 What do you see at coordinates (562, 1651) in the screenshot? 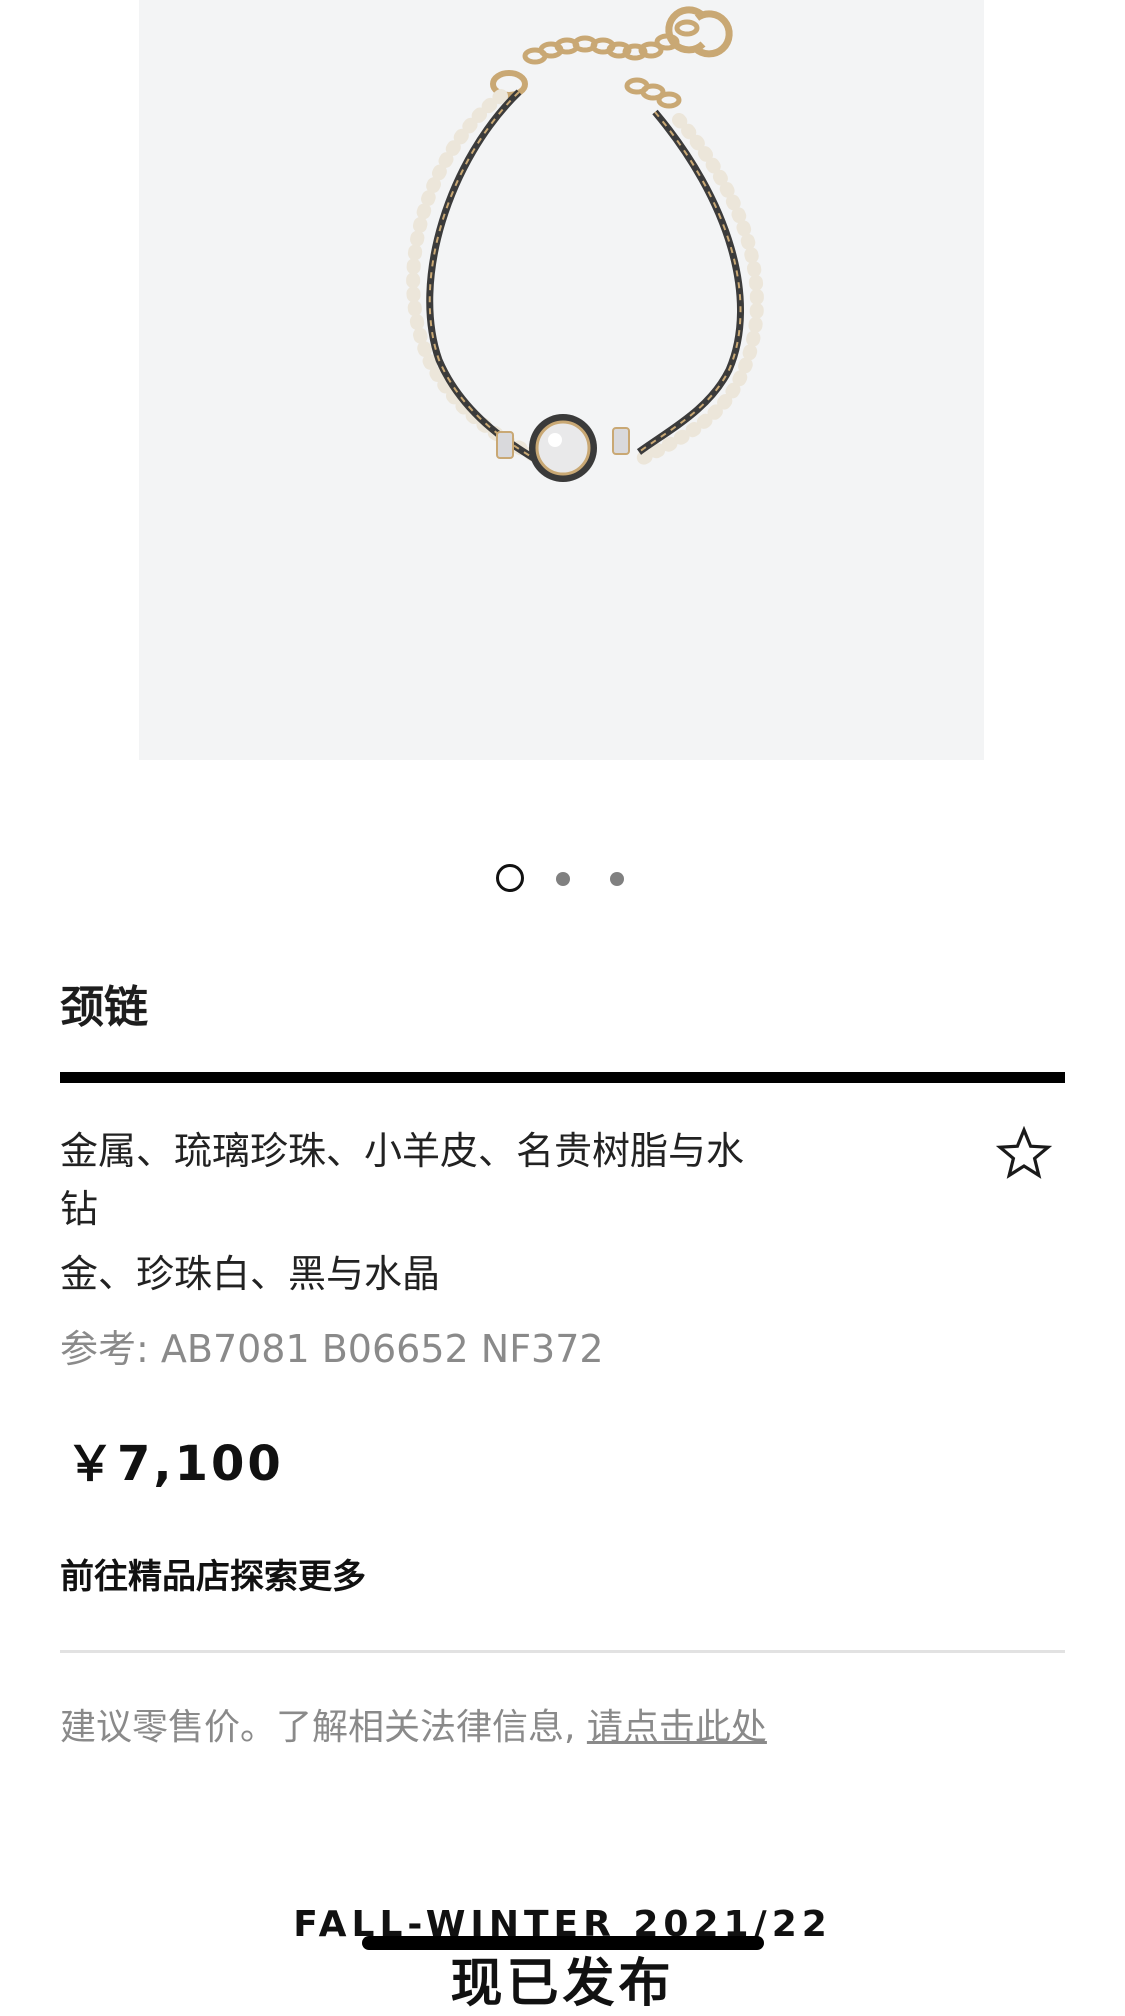
I see `section-divider` at bounding box center [562, 1651].